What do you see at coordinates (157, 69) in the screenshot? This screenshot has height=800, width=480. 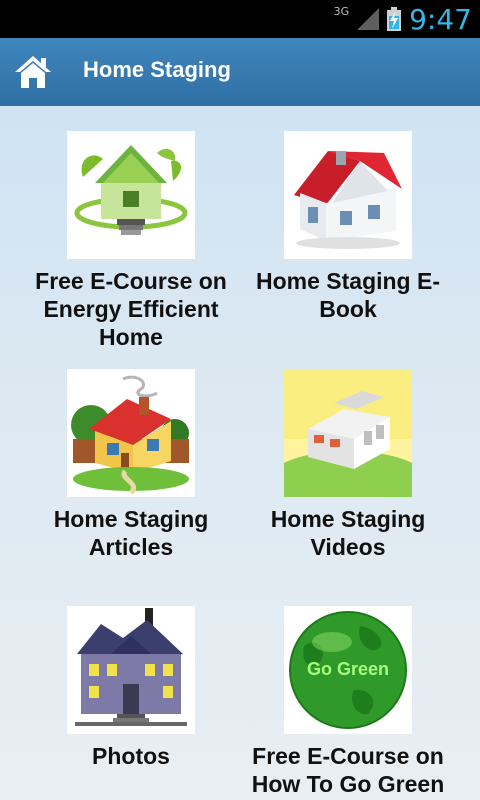 I see `page-title: Home Staging` at bounding box center [157, 69].